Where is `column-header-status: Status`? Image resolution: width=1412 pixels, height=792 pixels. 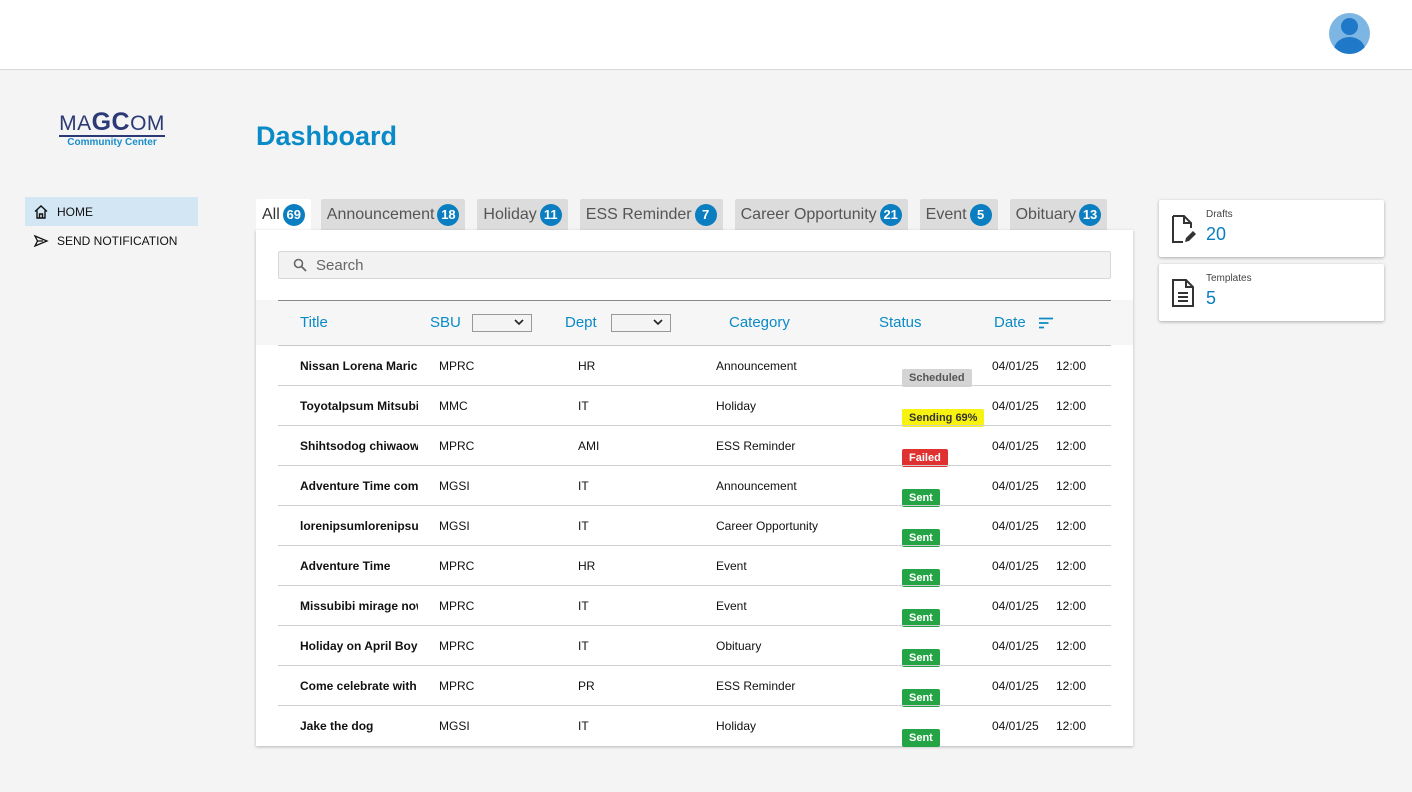 column-header-status: Status is located at coordinates (900, 322).